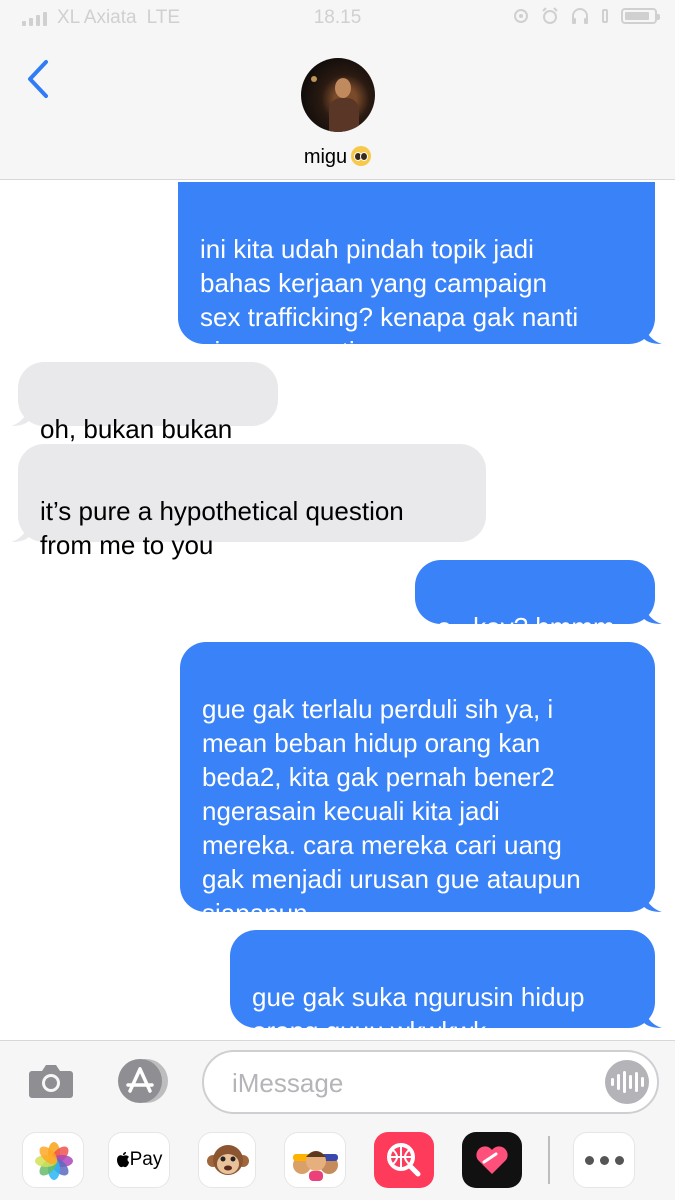 The image size is (675, 1200). I want to click on message-bubble-outgoing: o...kay? hmmm, so click(538, 601).